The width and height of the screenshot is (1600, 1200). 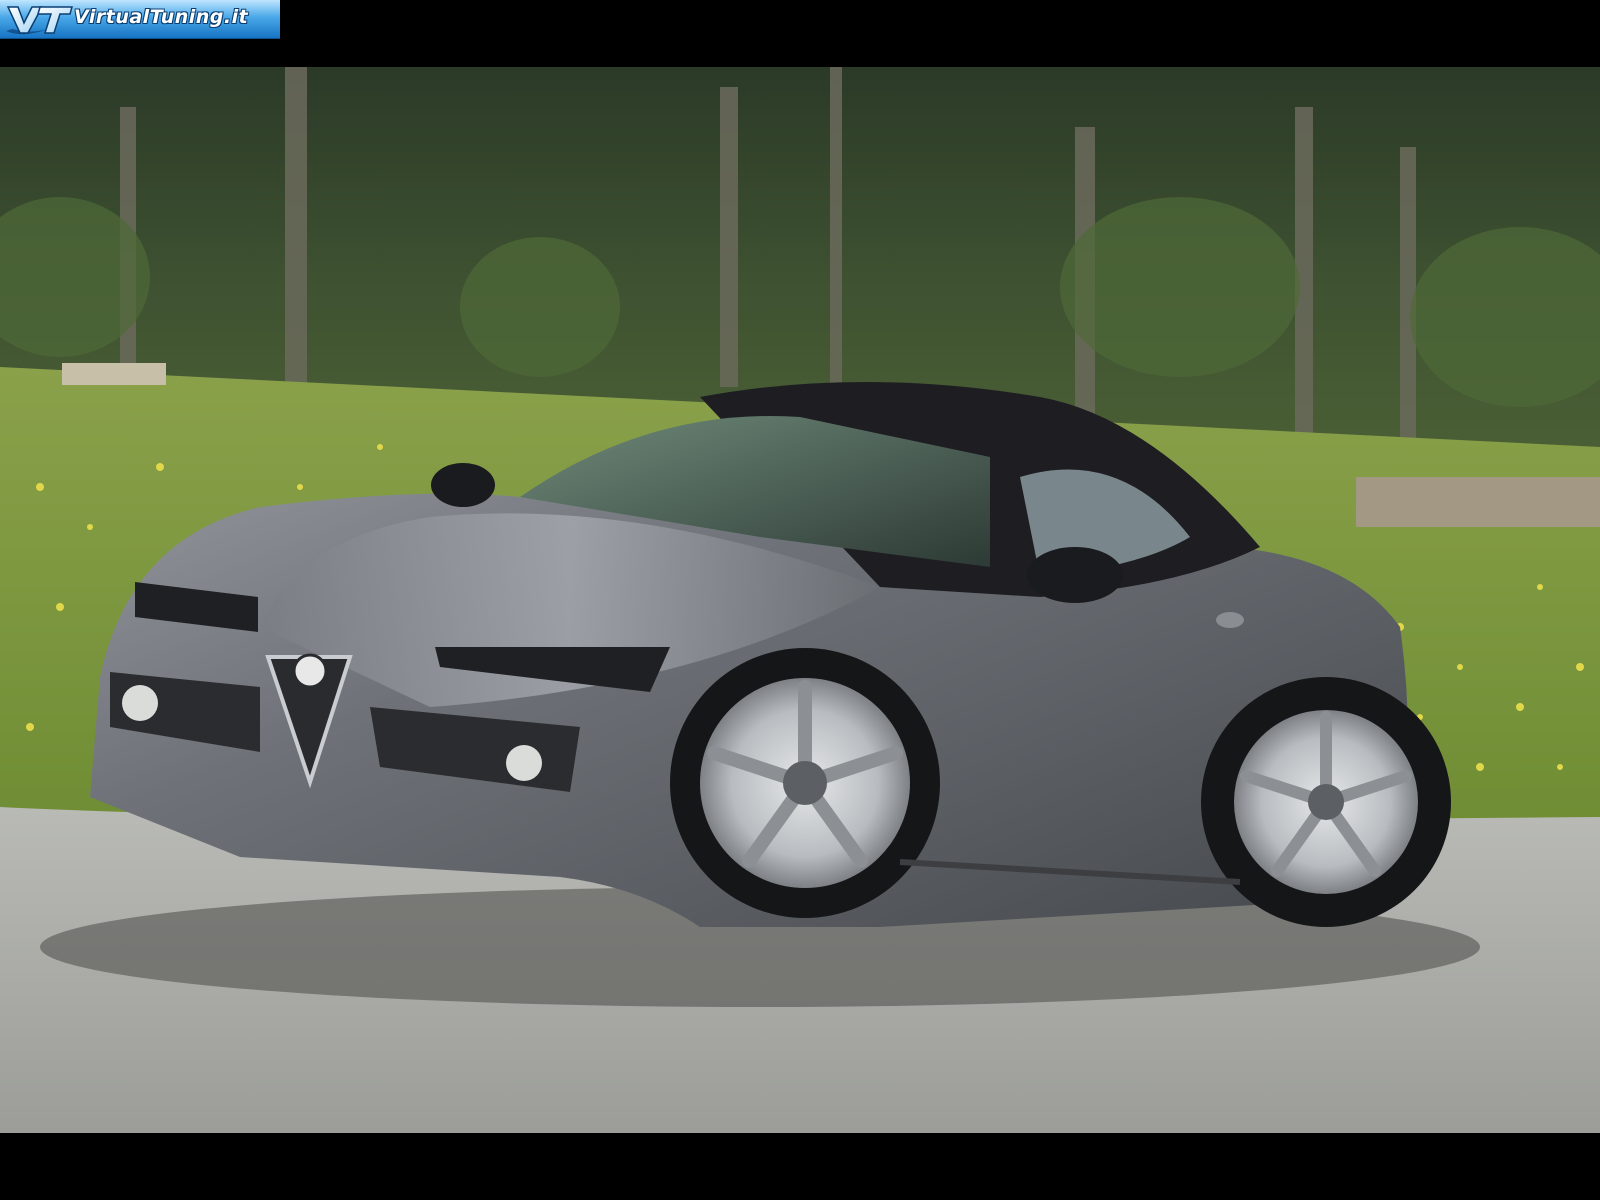 What do you see at coordinates (800, 33) in the screenshot?
I see `top-letterbox: VirtualTuning.it` at bounding box center [800, 33].